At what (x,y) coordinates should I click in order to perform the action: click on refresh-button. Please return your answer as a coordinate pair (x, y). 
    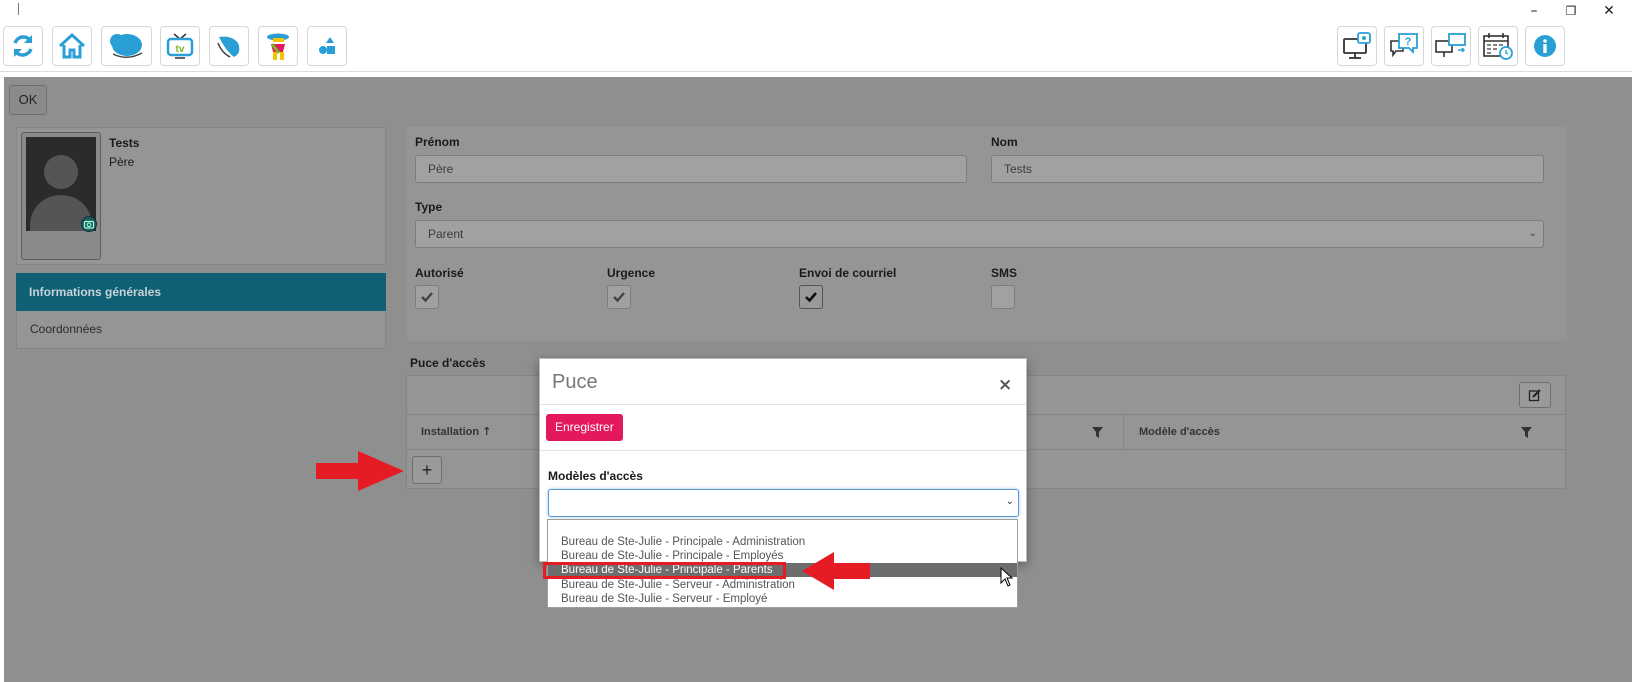
    Looking at the image, I should click on (23, 46).